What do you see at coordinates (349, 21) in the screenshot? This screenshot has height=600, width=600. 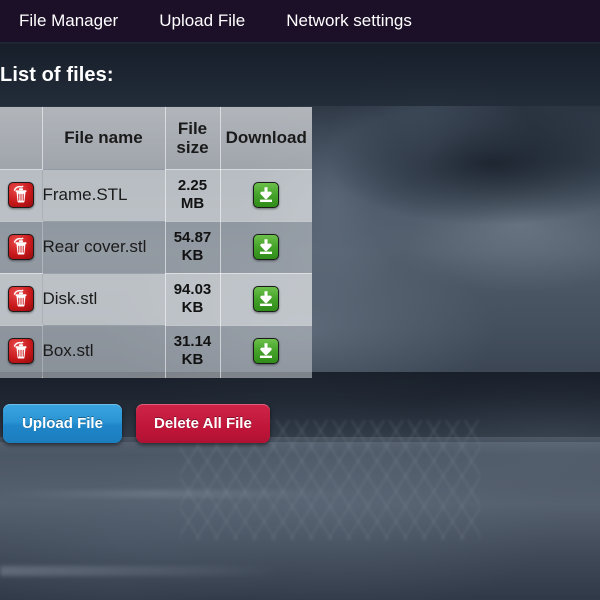 I see `nav-item-network-settings: Network settings` at bounding box center [349, 21].